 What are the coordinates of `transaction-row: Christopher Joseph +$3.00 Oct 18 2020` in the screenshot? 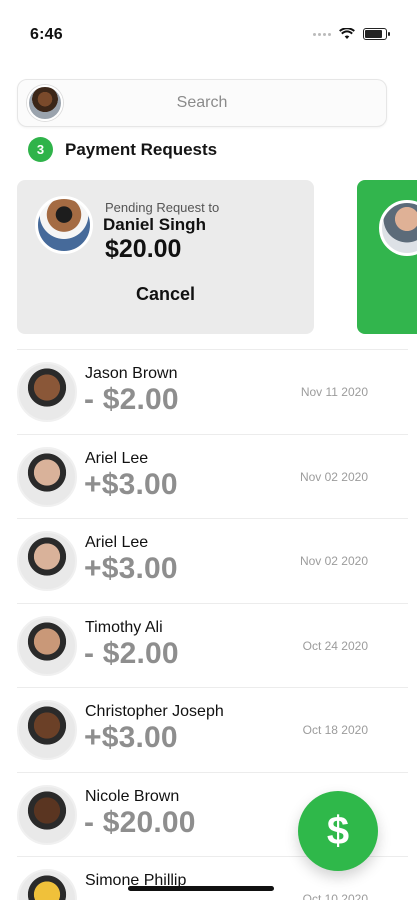 It's located at (212, 729).